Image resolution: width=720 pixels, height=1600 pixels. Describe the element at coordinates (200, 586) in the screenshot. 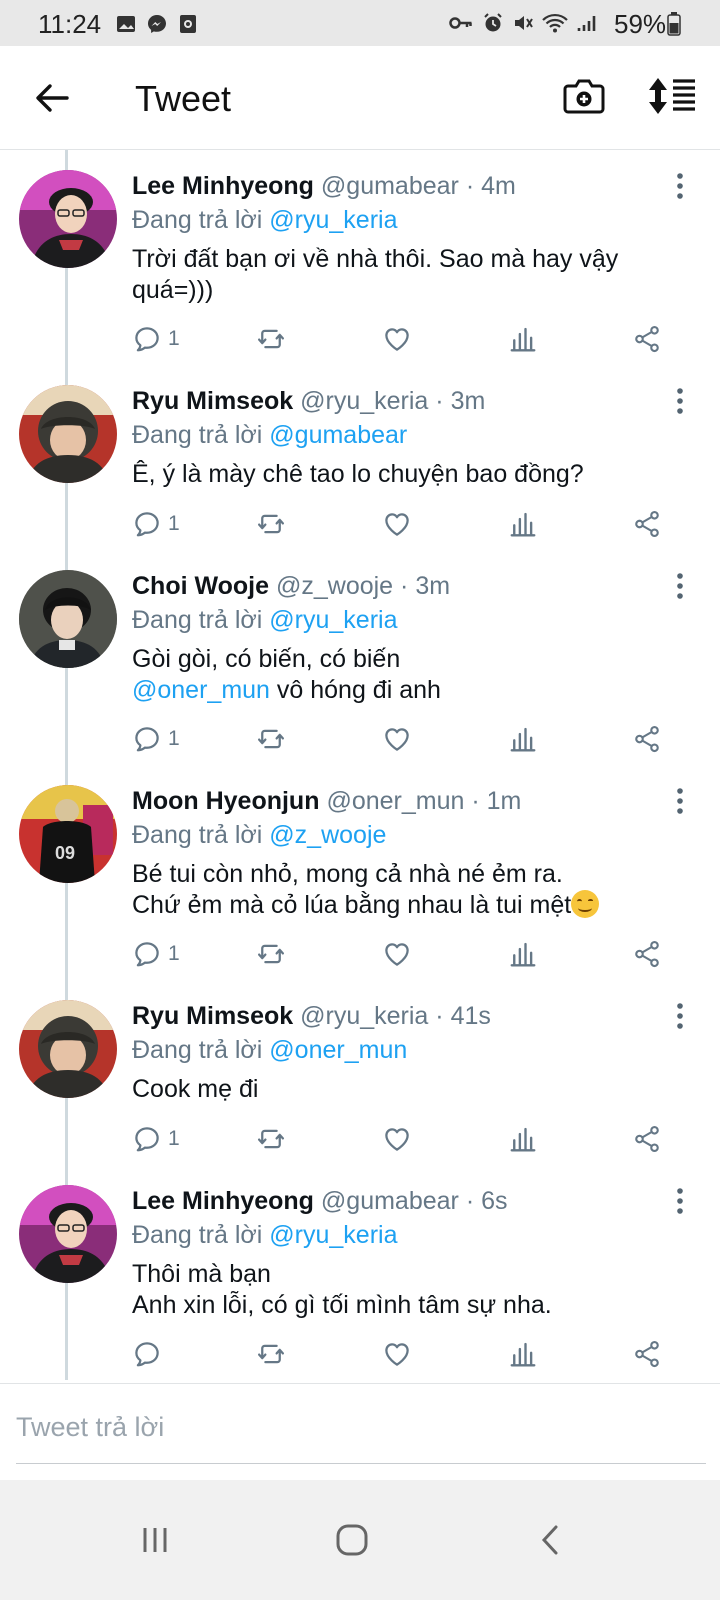

I see `author-name: Choi Wooje` at that location.